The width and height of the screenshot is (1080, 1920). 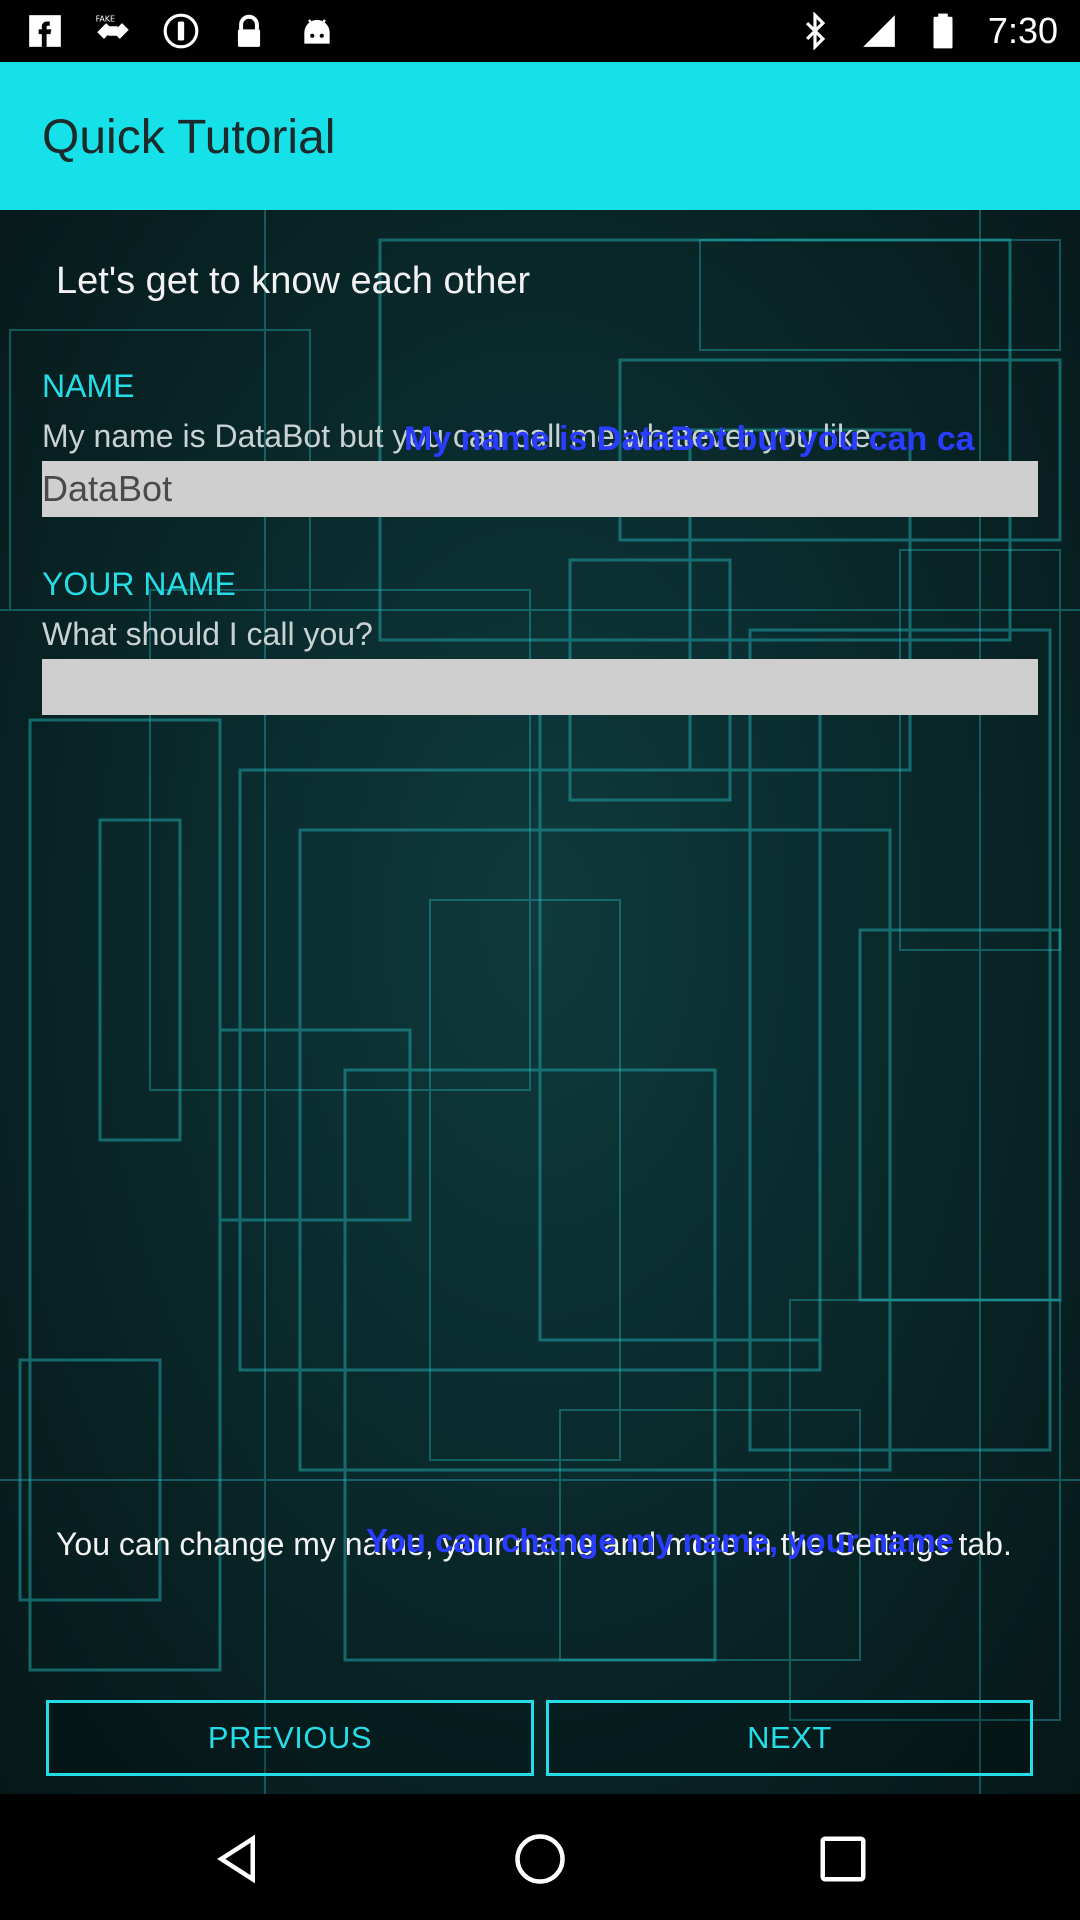 I want to click on svg-text: FAKE, so click(x=105, y=19).